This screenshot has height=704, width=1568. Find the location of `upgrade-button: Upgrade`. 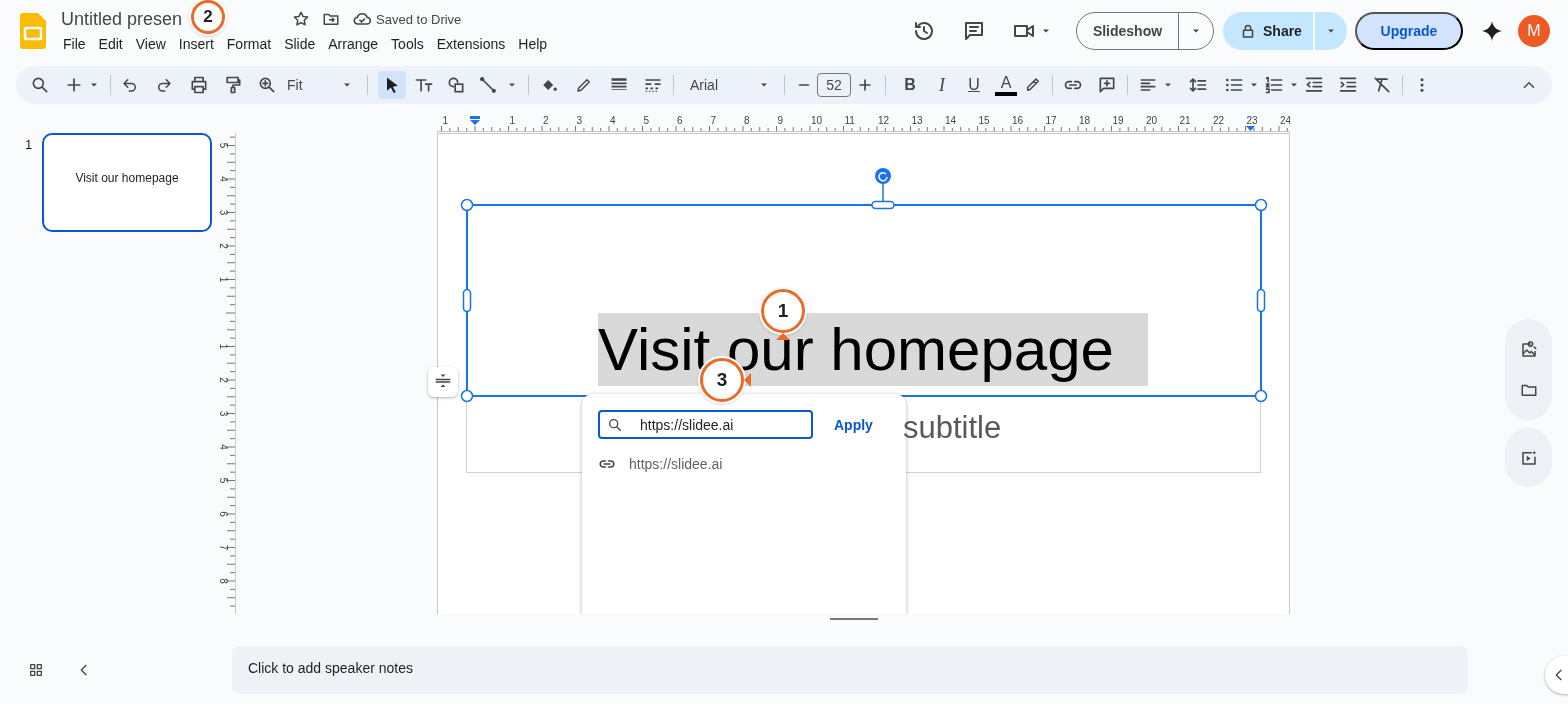

upgrade-button: Upgrade is located at coordinates (1409, 31).